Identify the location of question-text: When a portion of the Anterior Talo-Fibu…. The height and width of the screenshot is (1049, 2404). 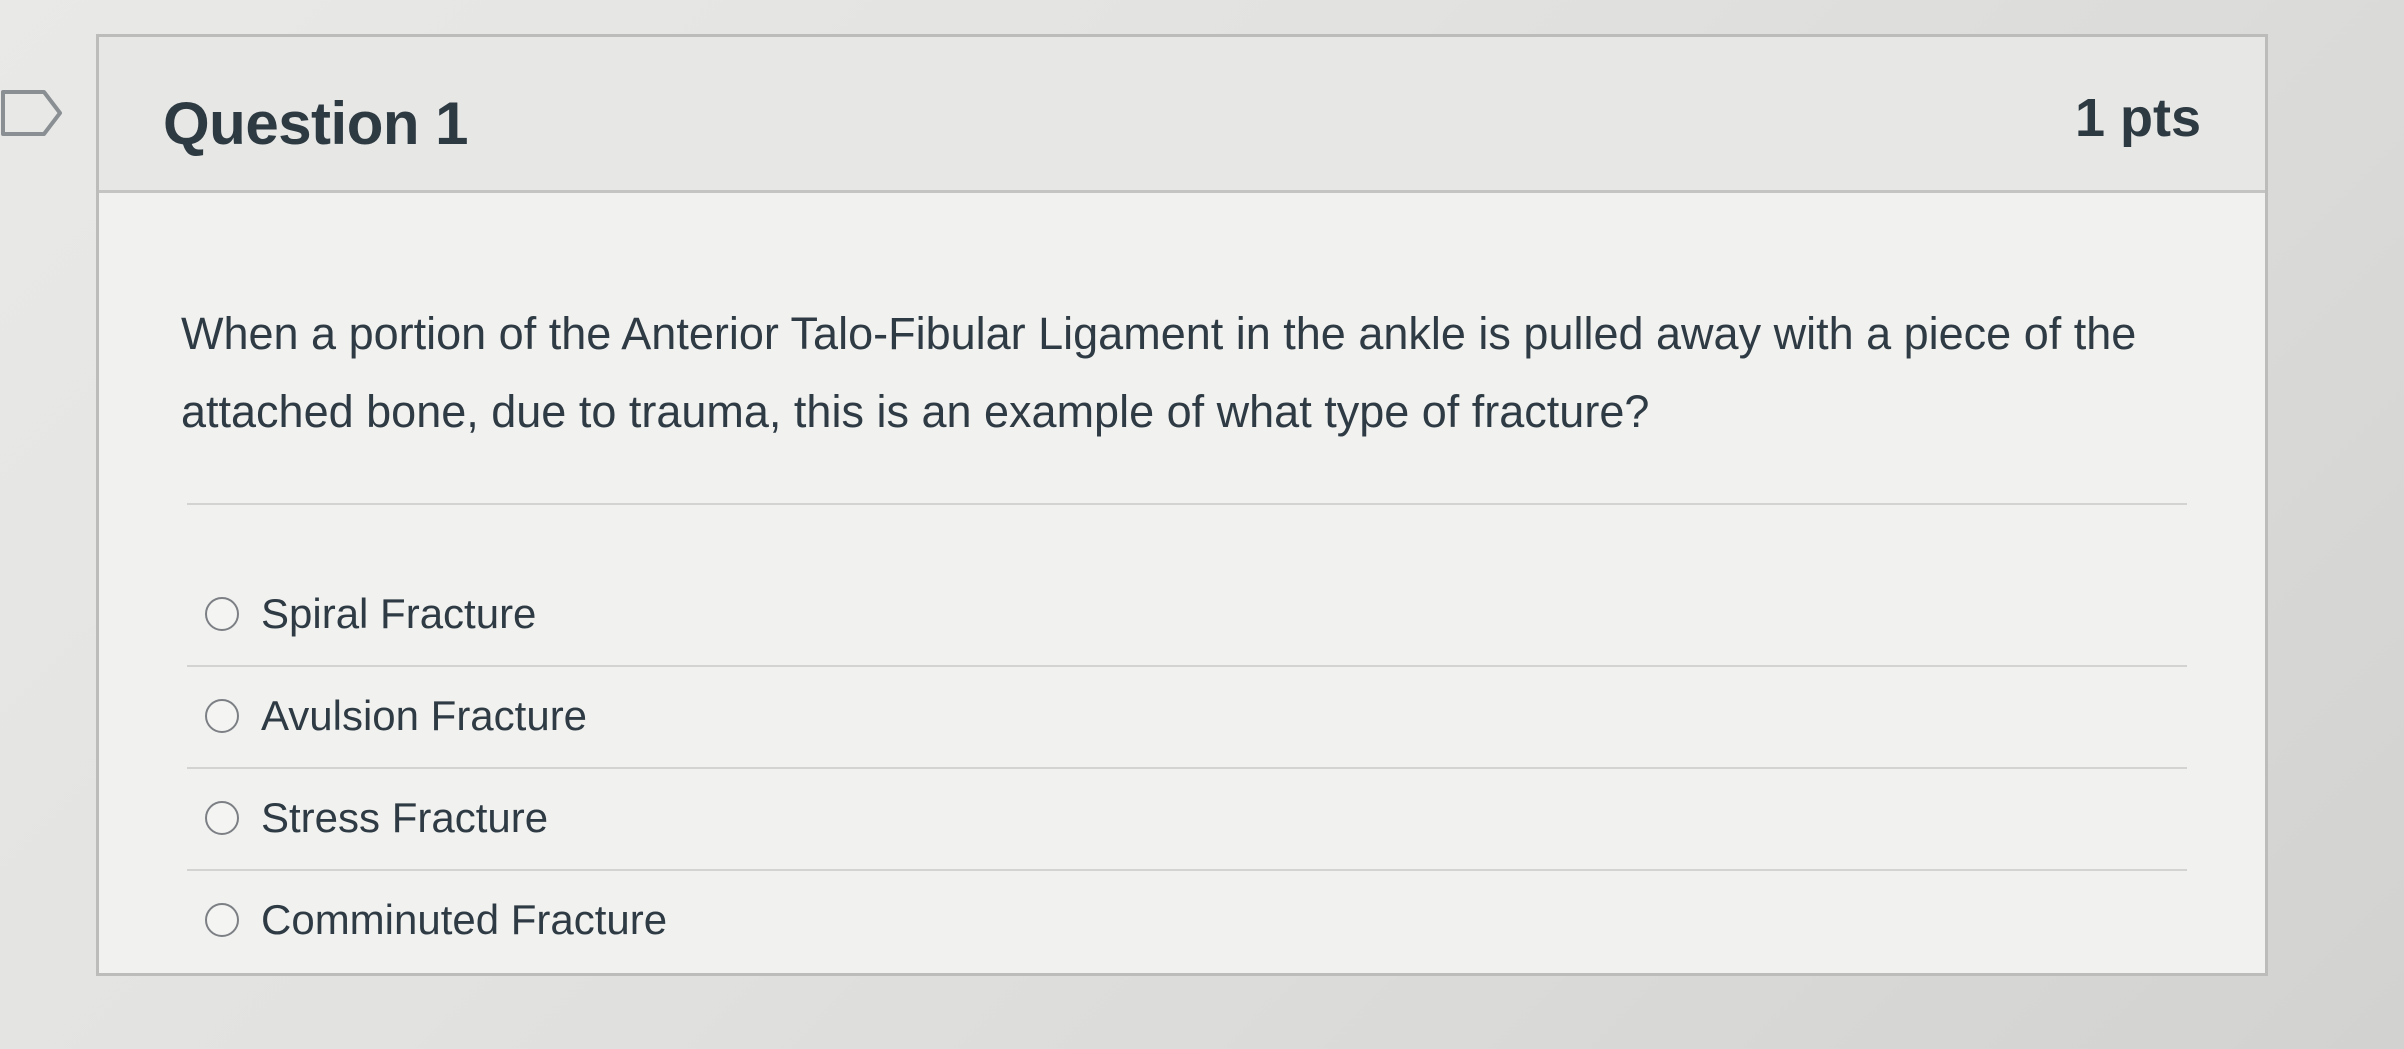
(1159, 372).